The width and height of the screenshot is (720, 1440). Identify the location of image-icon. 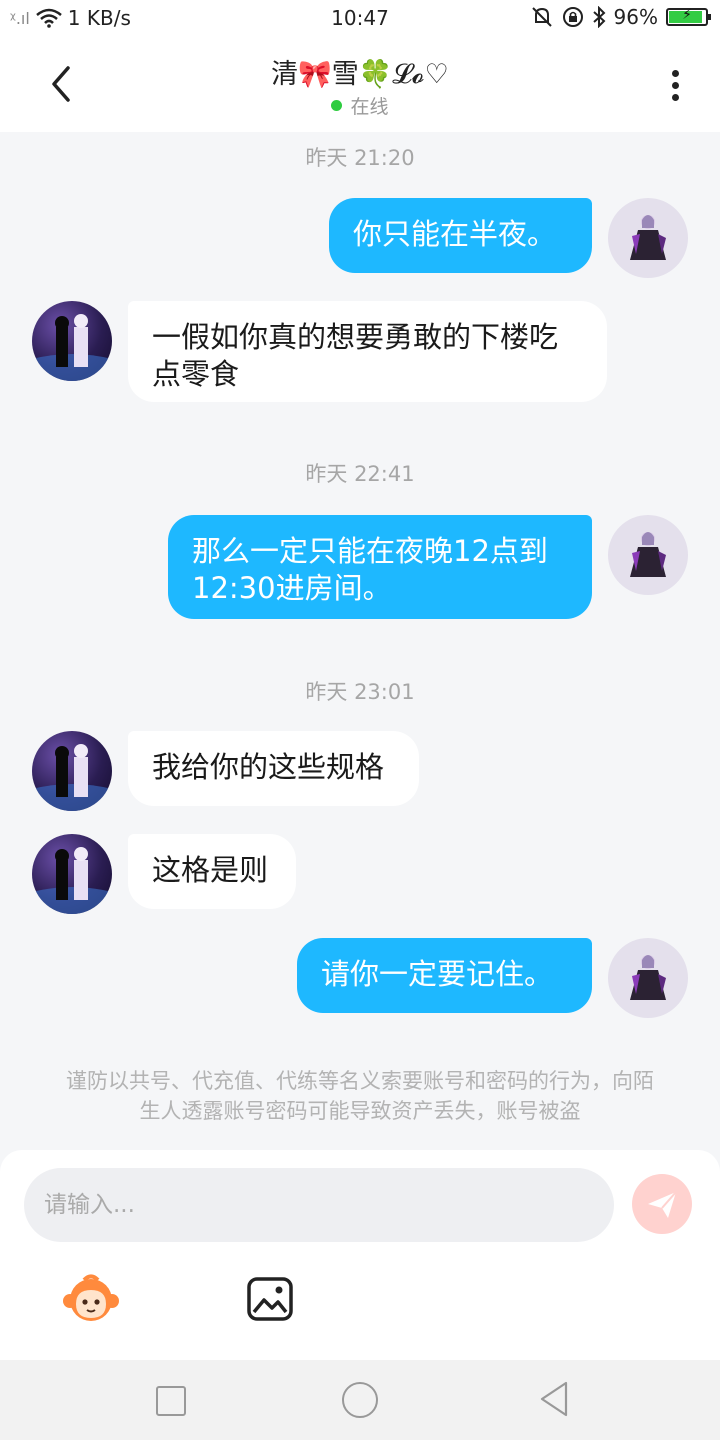
(270, 1299).